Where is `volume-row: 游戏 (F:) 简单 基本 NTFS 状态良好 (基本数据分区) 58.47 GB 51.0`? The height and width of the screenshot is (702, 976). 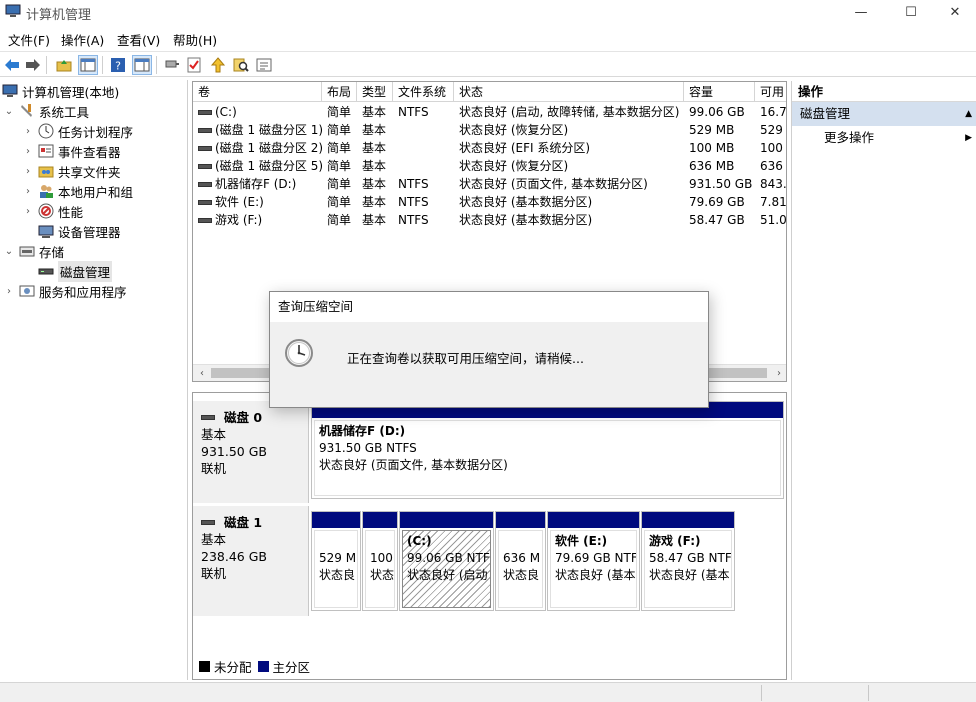 volume-row: 游戏 (F:) 简单 基本 NTFS 状态良好 (基本数据分区) 58.47 GB 51.0 is located at coordinates (489, 220).